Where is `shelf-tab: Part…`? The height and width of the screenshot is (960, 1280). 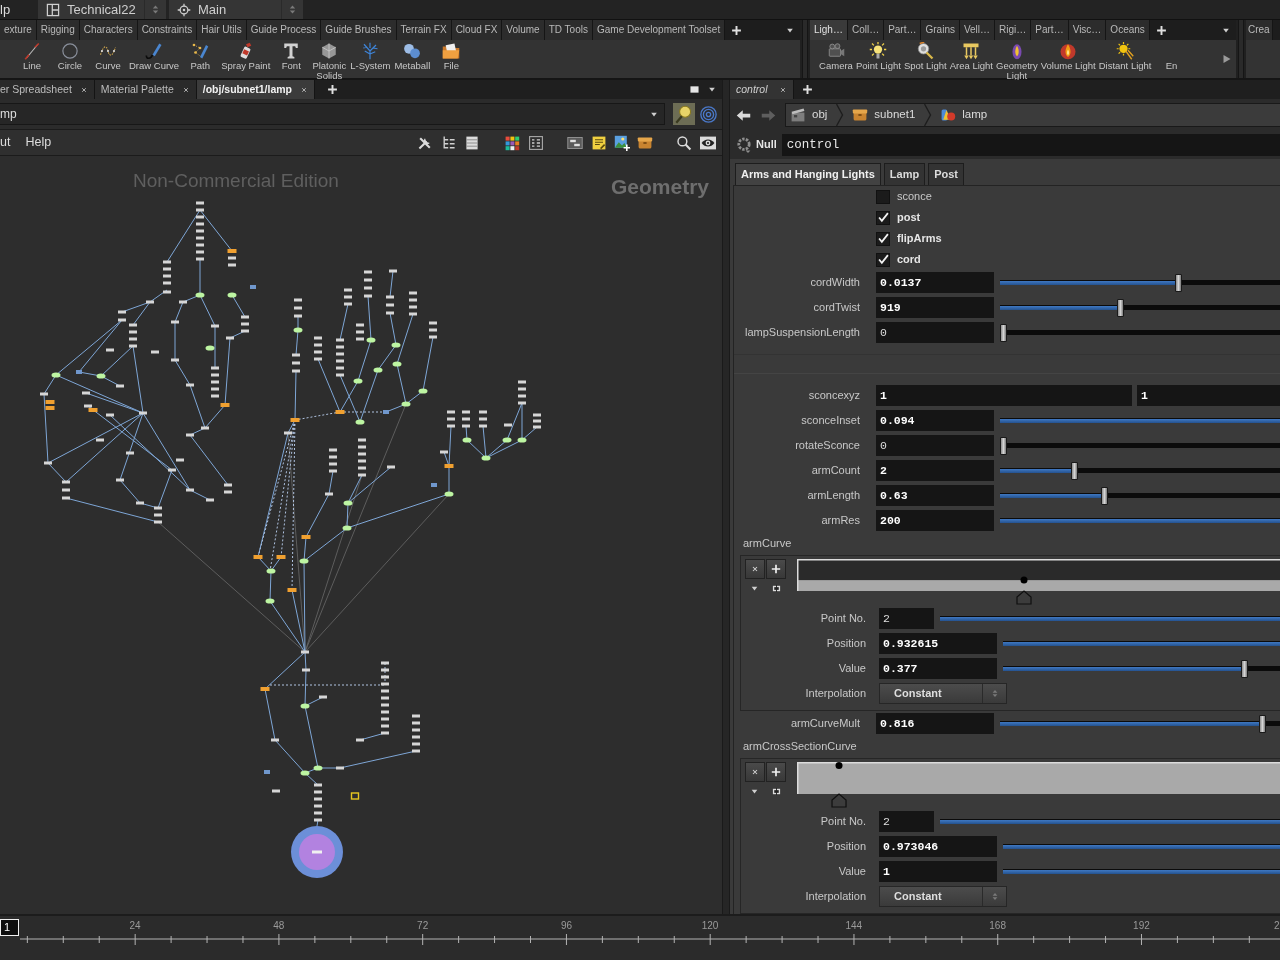 shelf-tab: Part… is located at coordinates (1050, 30).